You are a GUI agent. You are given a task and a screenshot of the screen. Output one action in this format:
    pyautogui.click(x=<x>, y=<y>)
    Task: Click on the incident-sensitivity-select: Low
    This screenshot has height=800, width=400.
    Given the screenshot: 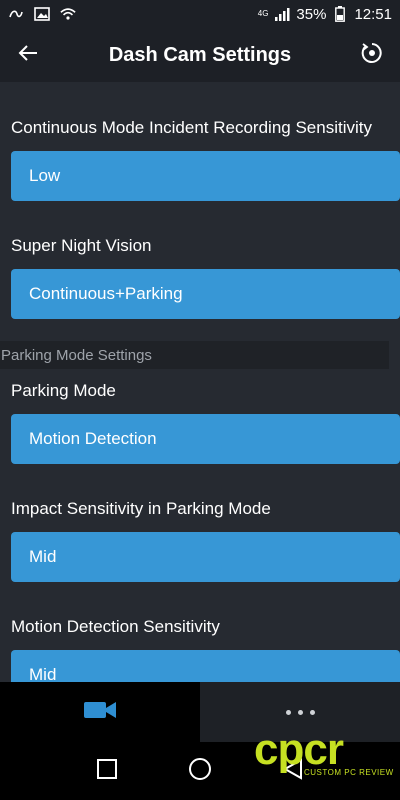 What is the action you would take?
    pyautogui.click(x=205, y=176)
    